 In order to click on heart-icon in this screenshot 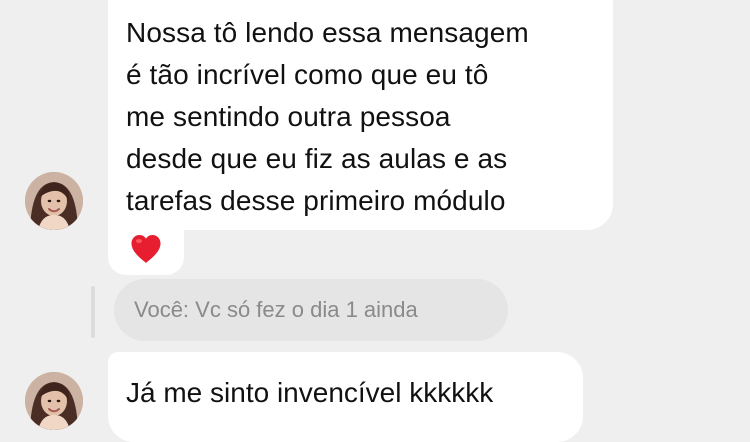, I will do `click(146, 249)`.